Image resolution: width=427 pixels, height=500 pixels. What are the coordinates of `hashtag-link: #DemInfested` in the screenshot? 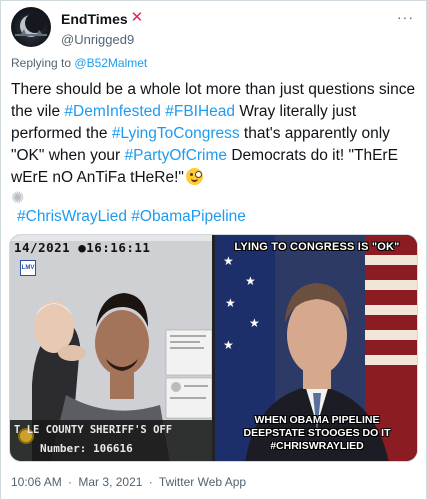 It's located at (112, 111).